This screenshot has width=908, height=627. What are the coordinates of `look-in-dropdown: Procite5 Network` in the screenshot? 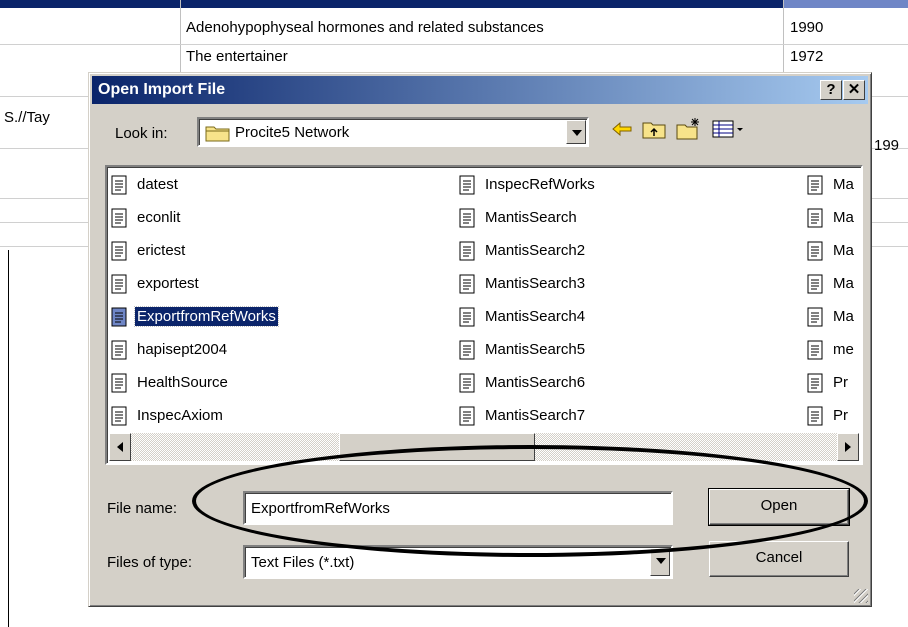 It's located at (393, 132).